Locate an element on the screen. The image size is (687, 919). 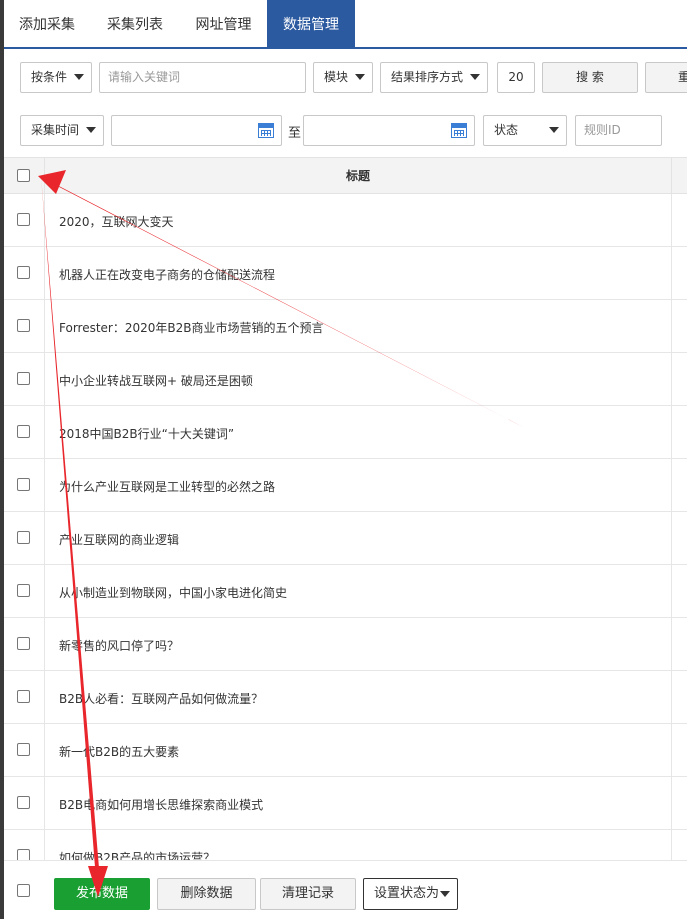
date-end-input is located at coordinates (389, 130).